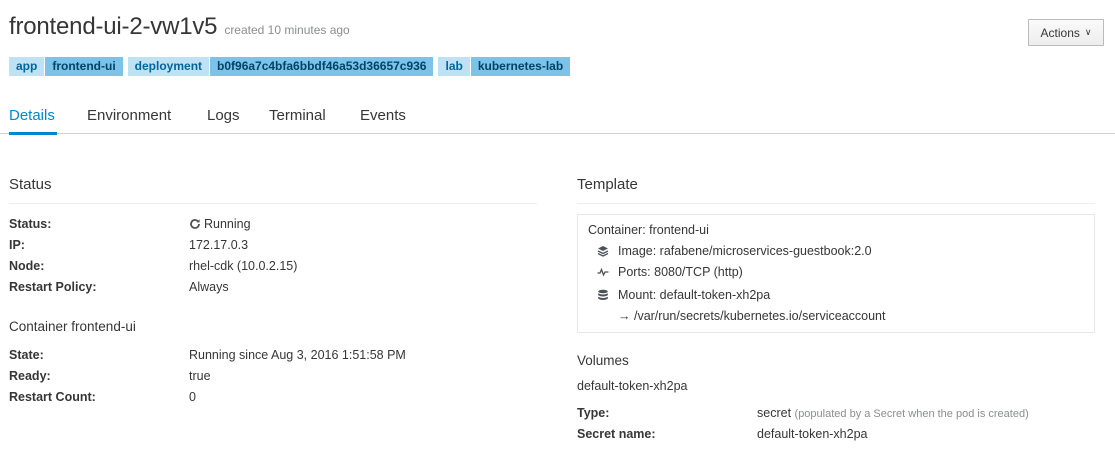  Describe the element at coordinates (607, 184) in the screenshot. I see `template-section-title: Template` at that location.